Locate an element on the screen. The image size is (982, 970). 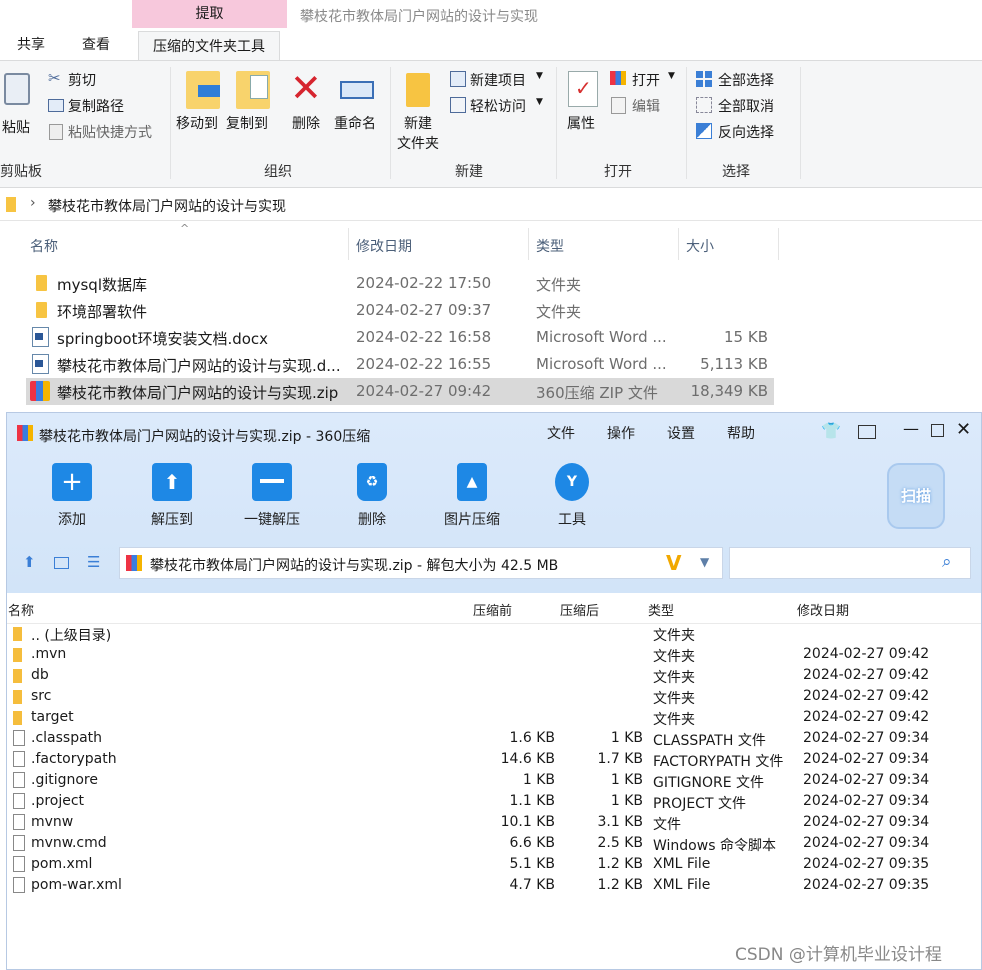
new-folder-label-2: 文件夹 is located at coordinates (418, 144).